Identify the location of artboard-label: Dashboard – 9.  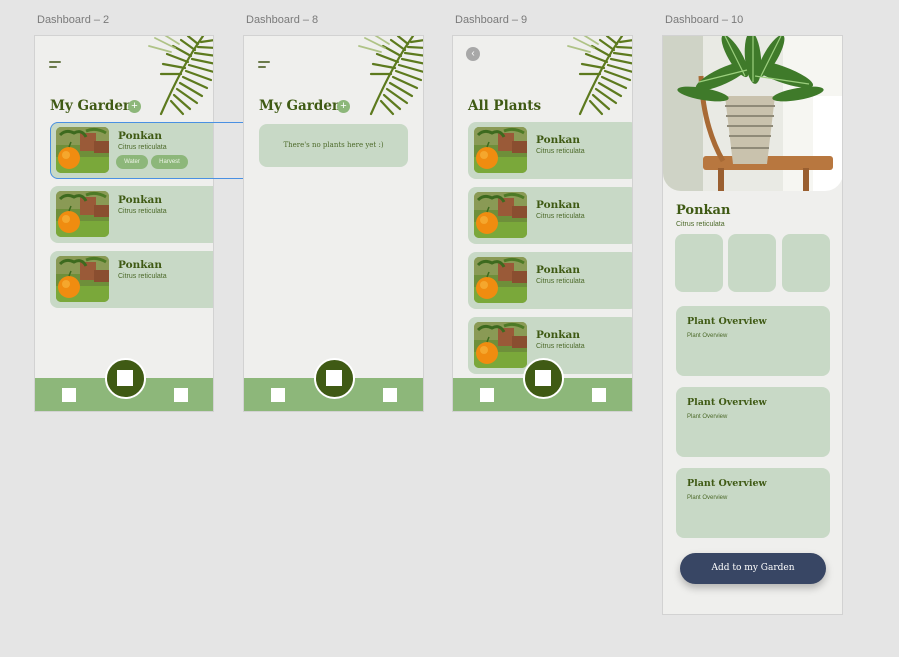
(491, 20).